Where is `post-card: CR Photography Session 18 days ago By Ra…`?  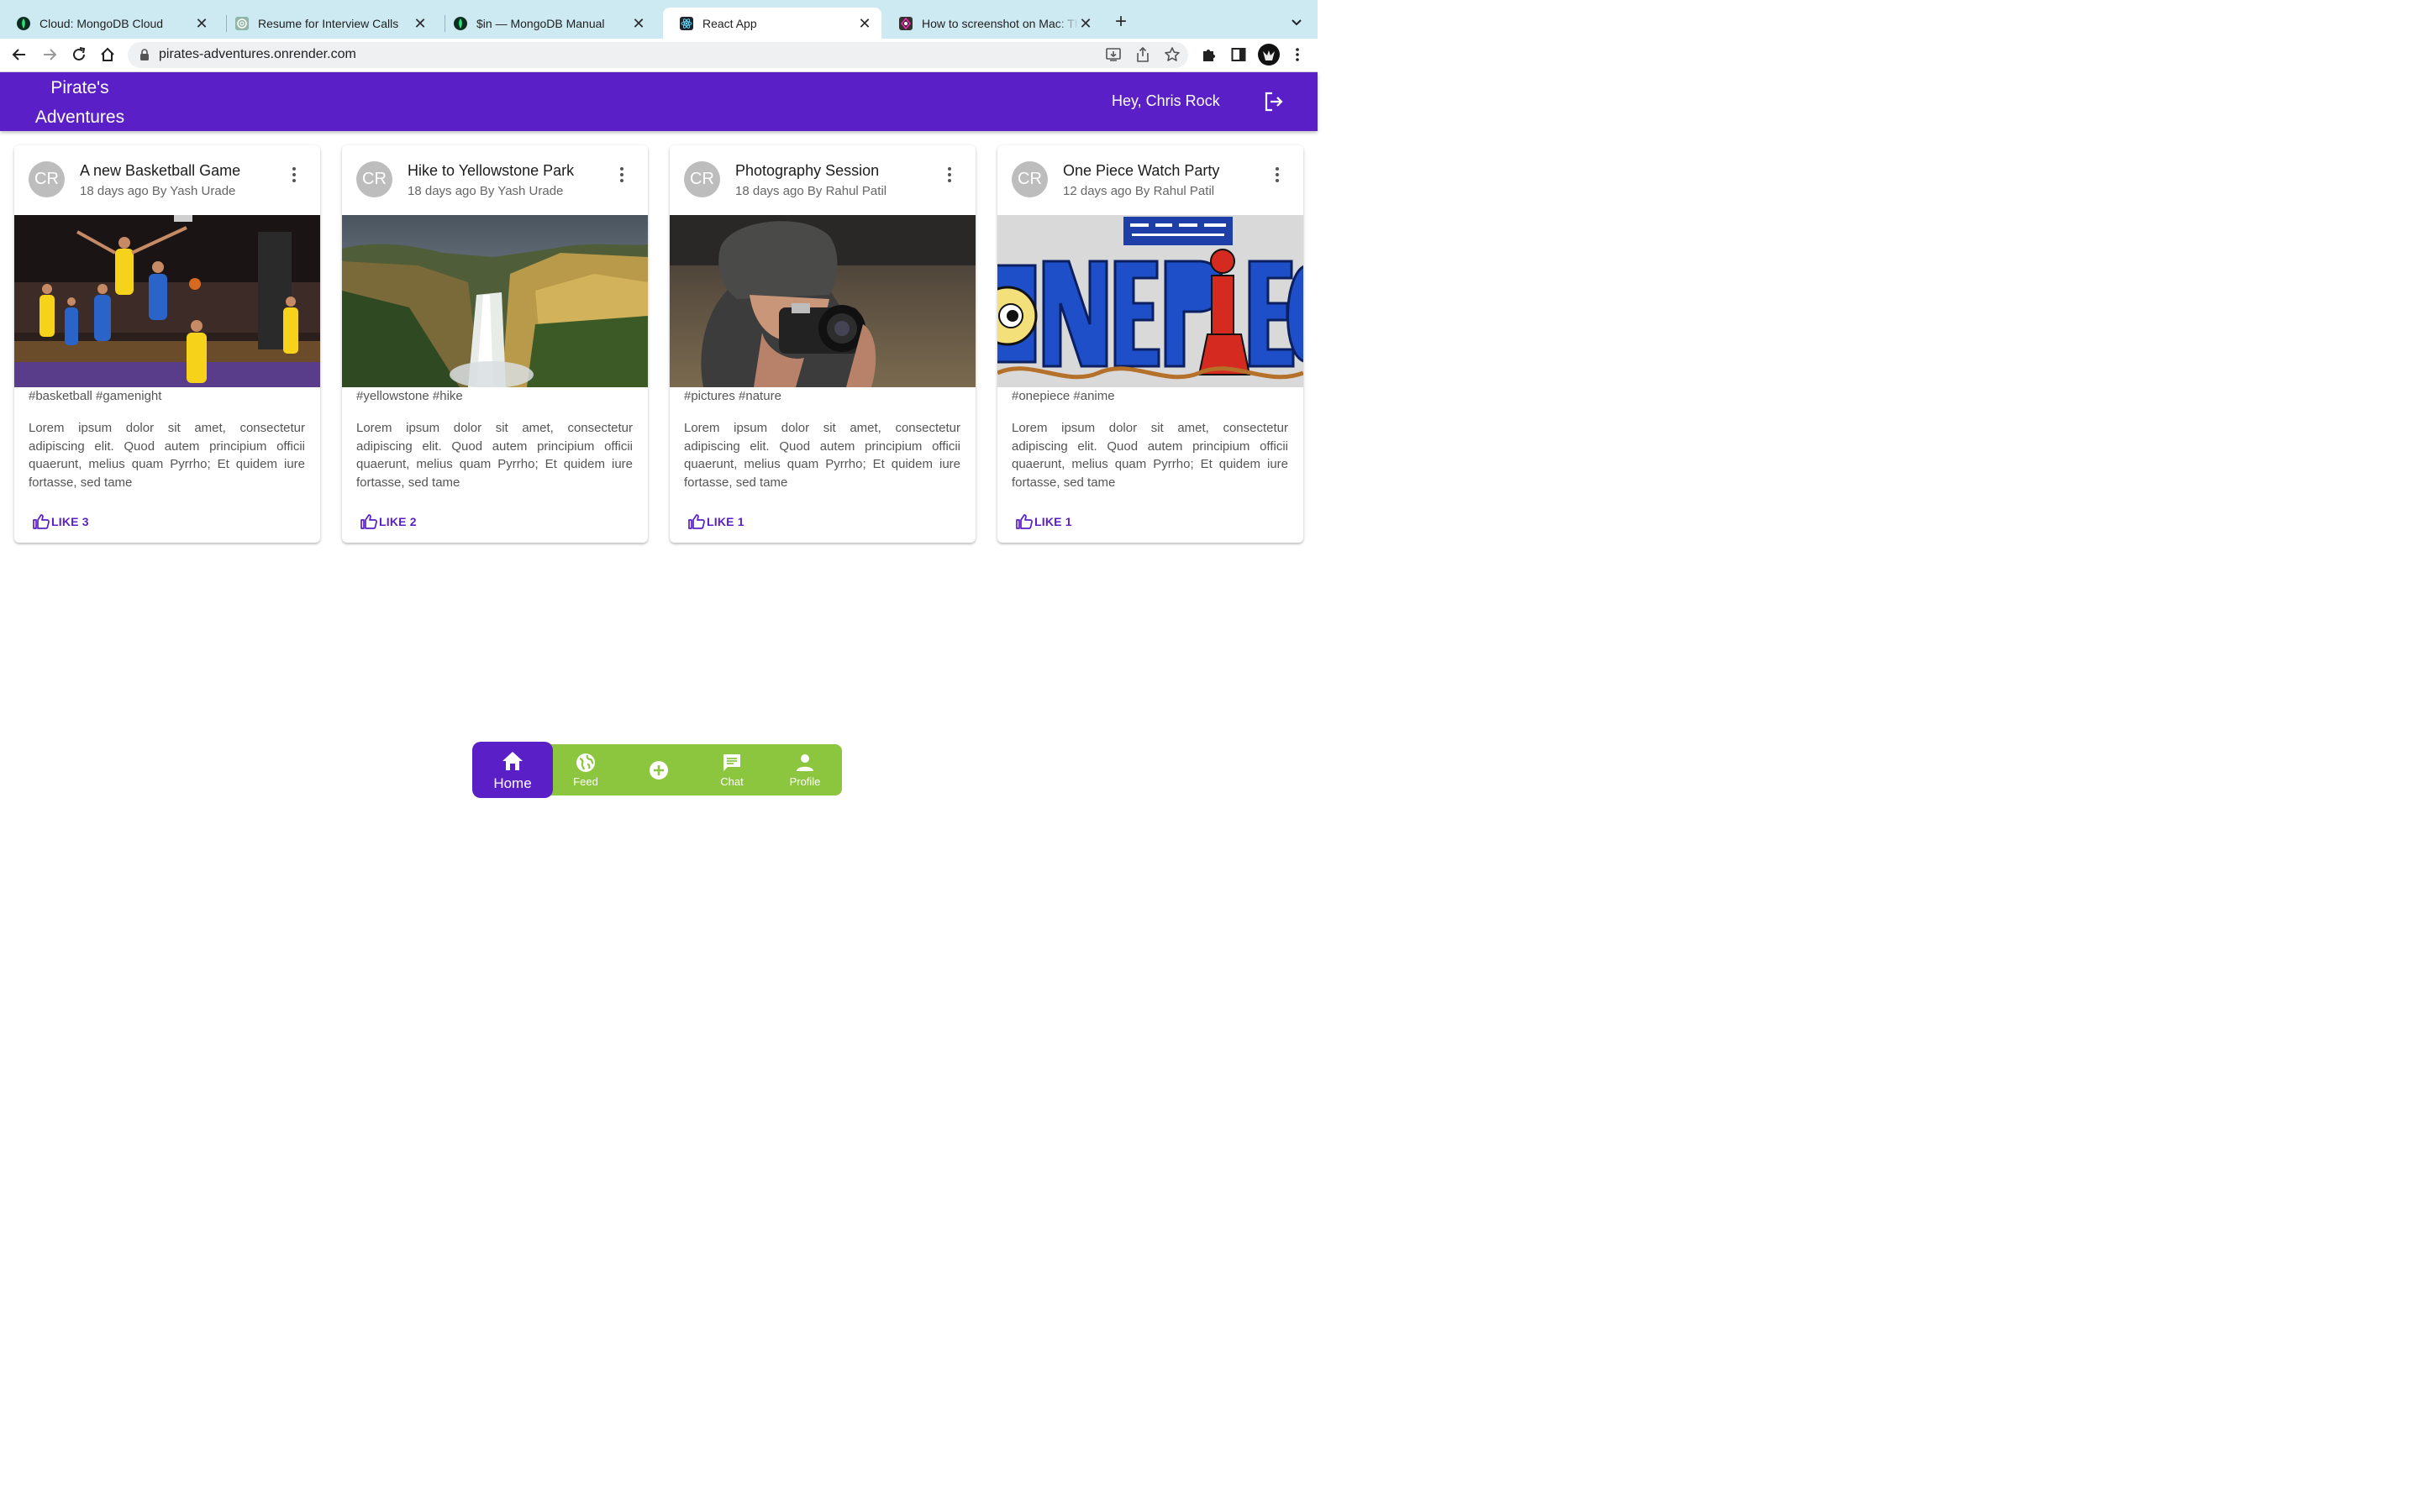 post-card: CR Photography Session 18 days ago By Ra… is located at coordinates (823, 344).